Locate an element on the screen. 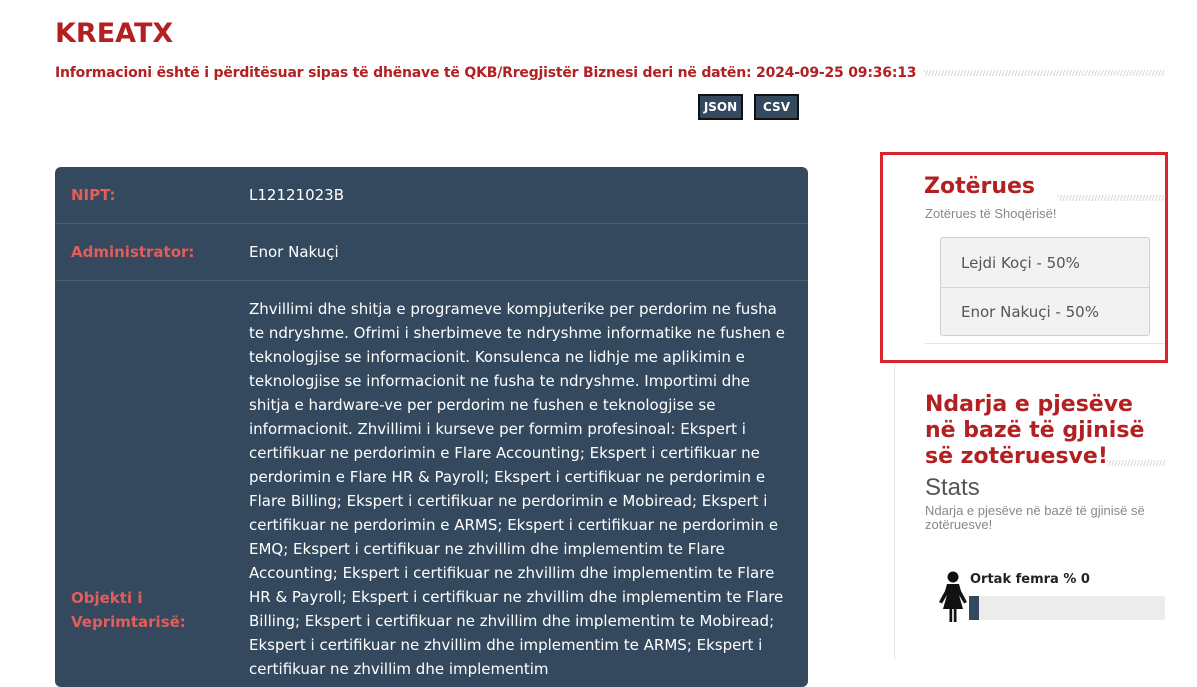  stats-heading: Stats is located at coordinates (952, 487).